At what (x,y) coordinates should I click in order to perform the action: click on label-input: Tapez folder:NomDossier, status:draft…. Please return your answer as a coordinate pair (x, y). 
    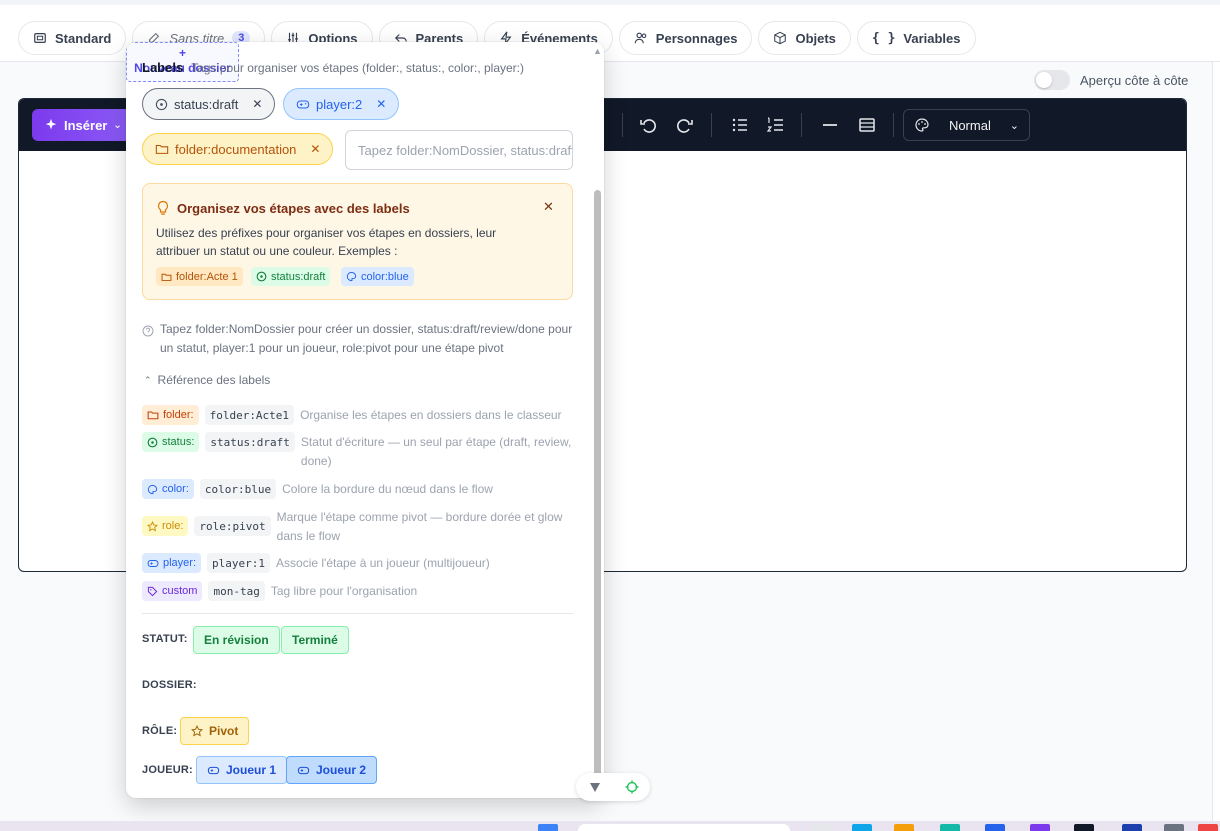
    Looking at the image, I should click on (459, 150).